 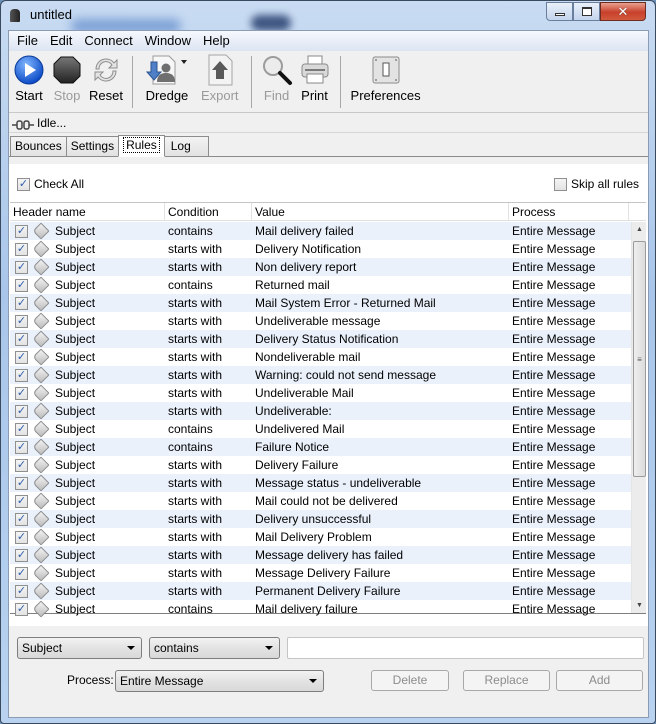 What do you see at coordinates (560, 184) in the screenshot?
I see `skip-all-rules-box` at bounding box center [560, 184].